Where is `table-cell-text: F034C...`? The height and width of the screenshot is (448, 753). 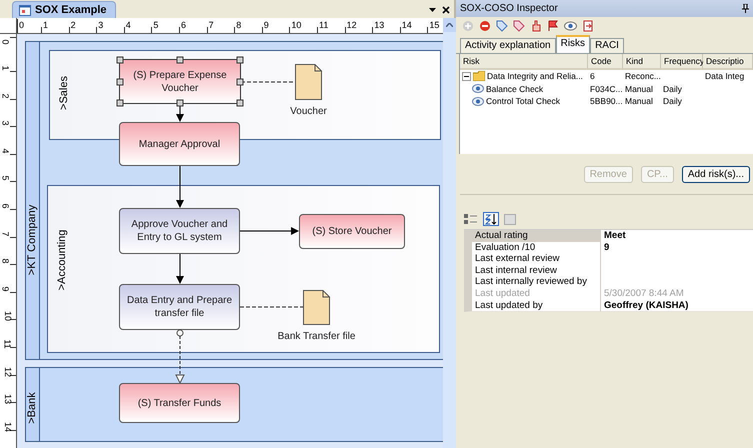
table-cell-text: F034C... is located at coordinates (606, 88).